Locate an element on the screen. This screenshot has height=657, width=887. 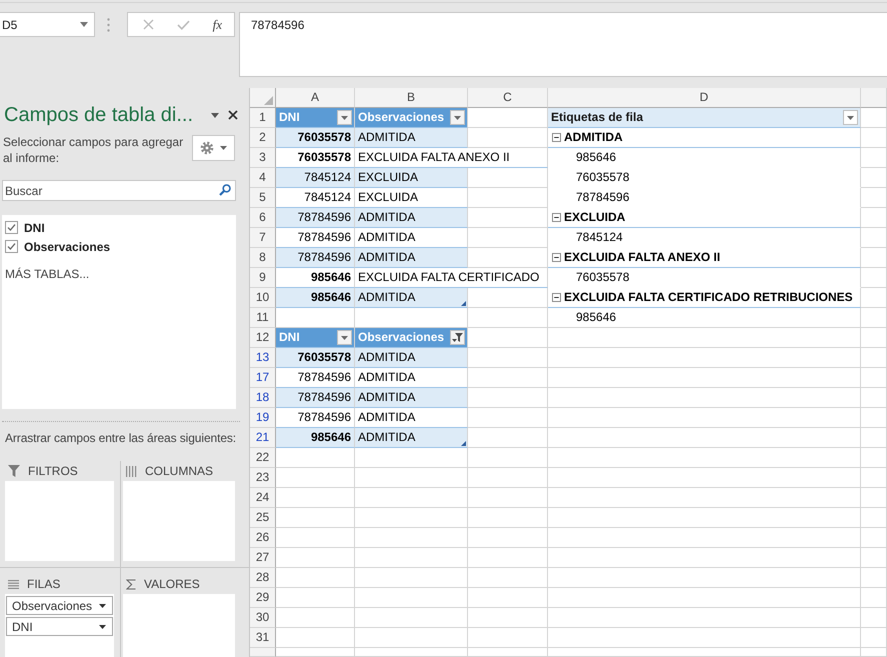
row-number: 4 is located at coordinates (263, 178).